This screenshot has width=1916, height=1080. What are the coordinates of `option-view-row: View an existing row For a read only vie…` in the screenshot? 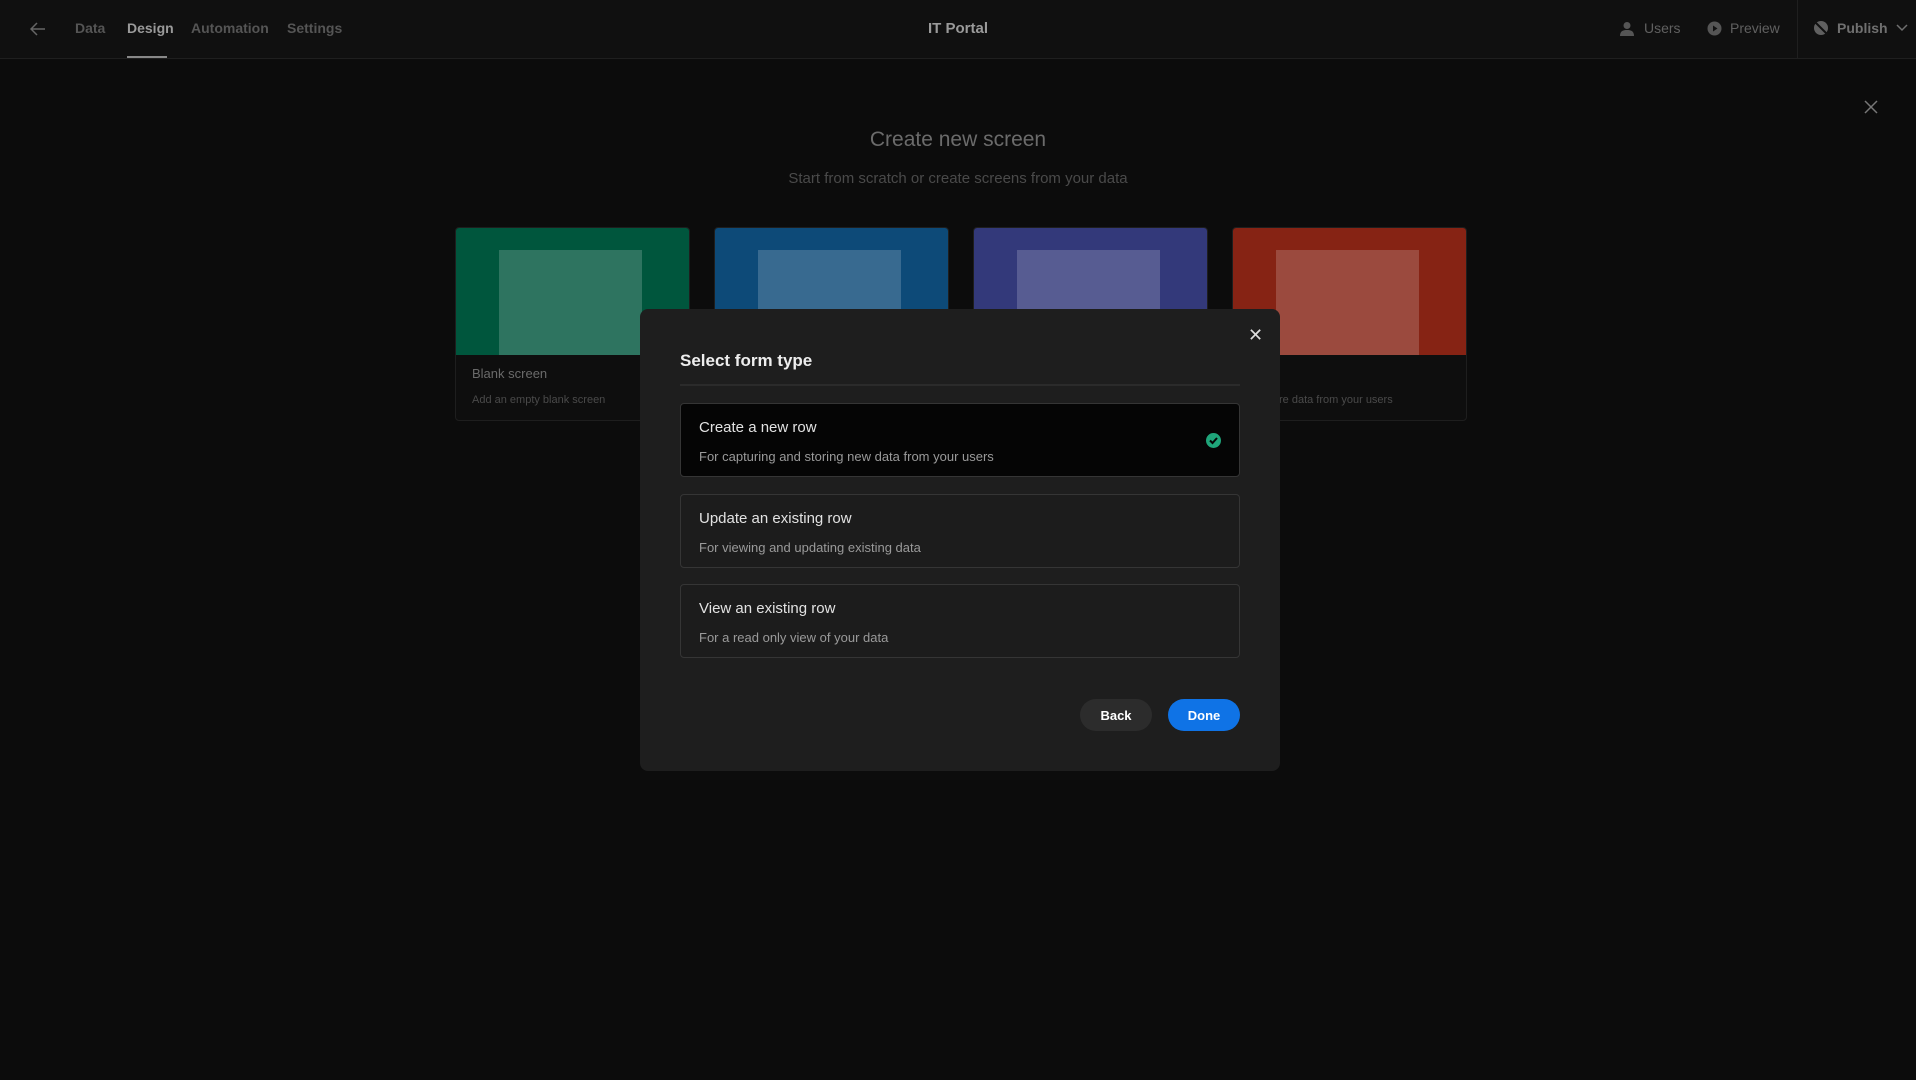 It's located at (960, 621).